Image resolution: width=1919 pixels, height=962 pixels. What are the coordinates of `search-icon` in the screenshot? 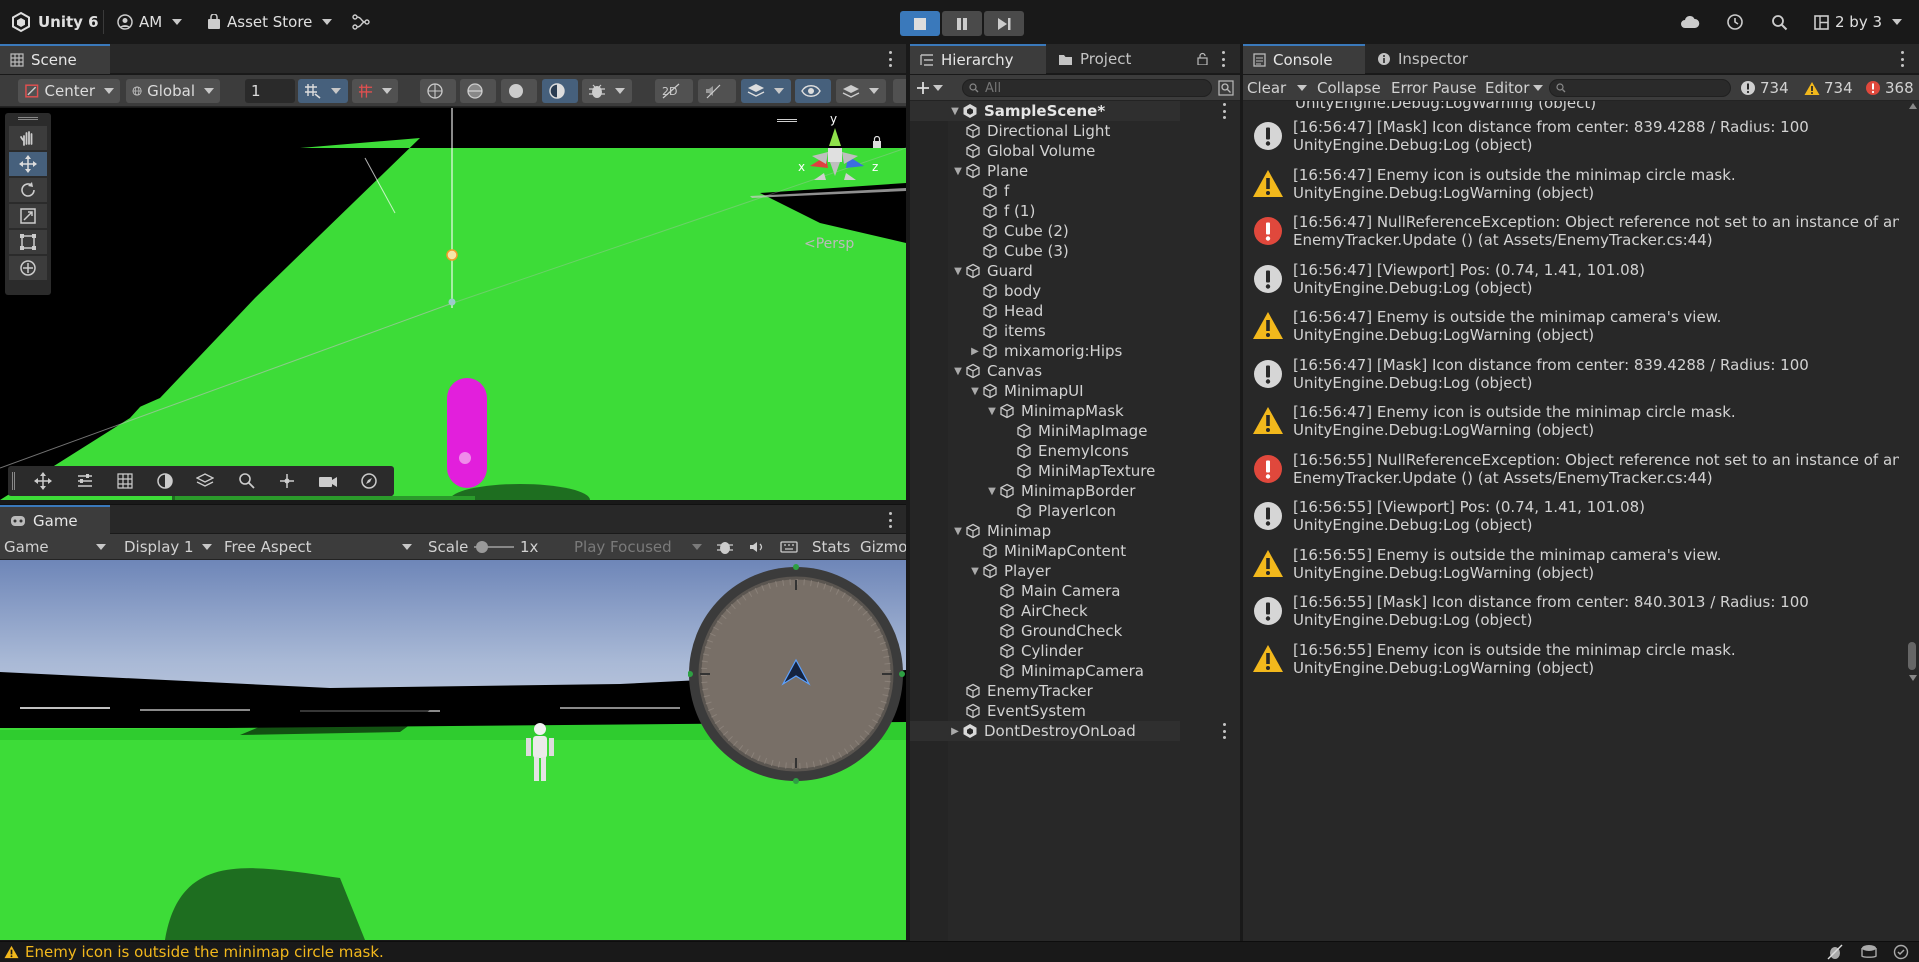 It's located at (247, 481).